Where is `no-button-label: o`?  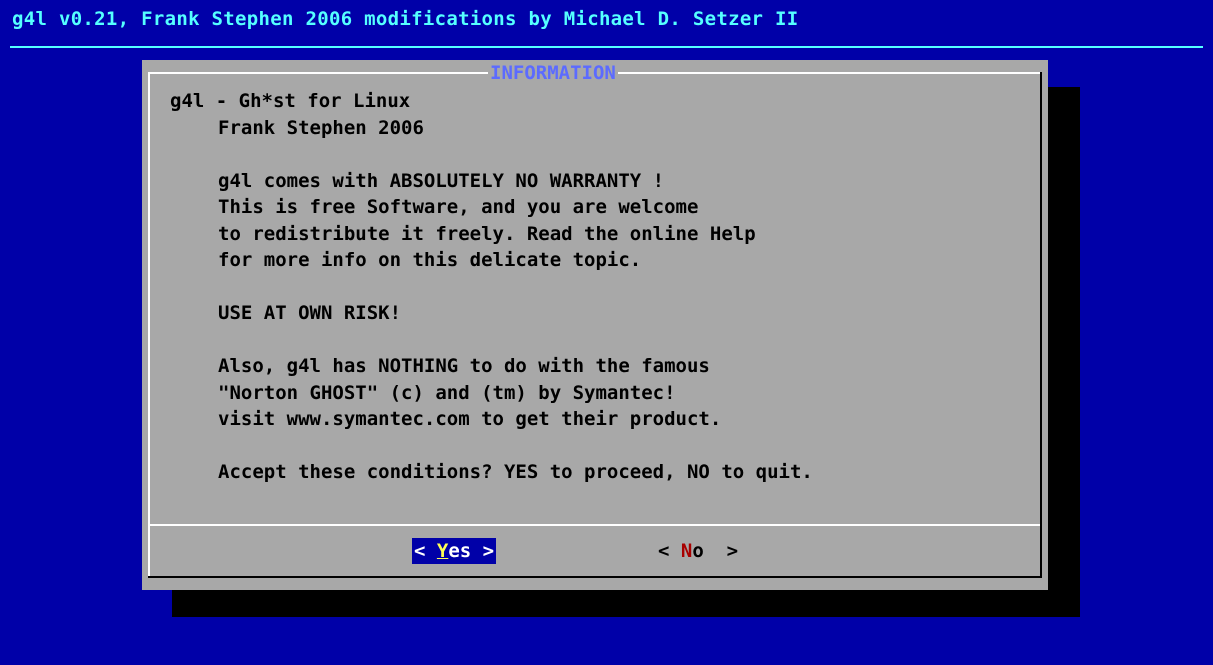 no-button-label: o is located at coordinates (698, 551).